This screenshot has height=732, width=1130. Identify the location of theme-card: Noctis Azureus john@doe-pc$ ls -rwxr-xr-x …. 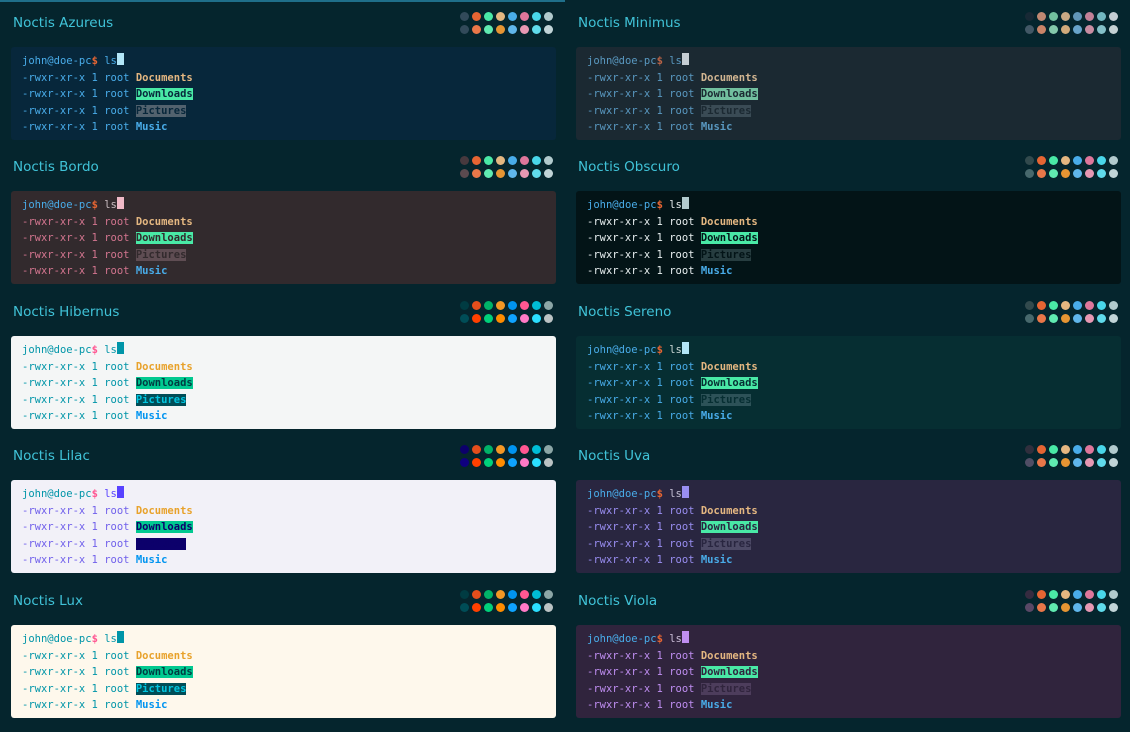
(283, 81).